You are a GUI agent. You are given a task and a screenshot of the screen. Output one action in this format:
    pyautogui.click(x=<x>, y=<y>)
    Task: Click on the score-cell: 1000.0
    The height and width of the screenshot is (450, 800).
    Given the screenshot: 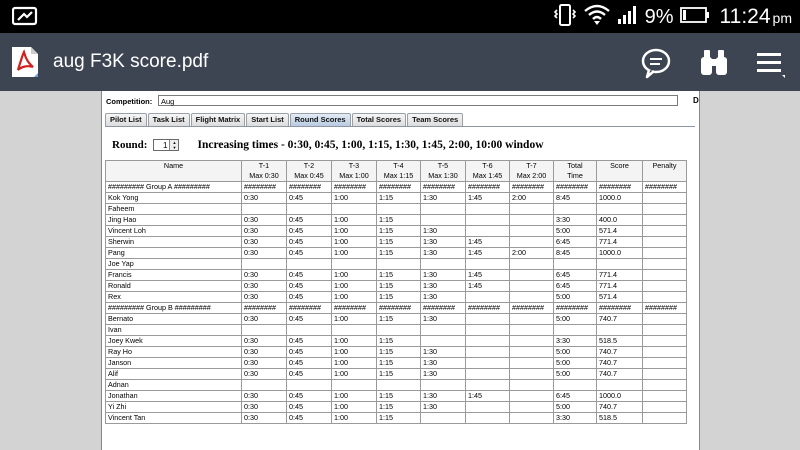 What is the action you would take?
    pyautogui.click(x=619, y=396)
    